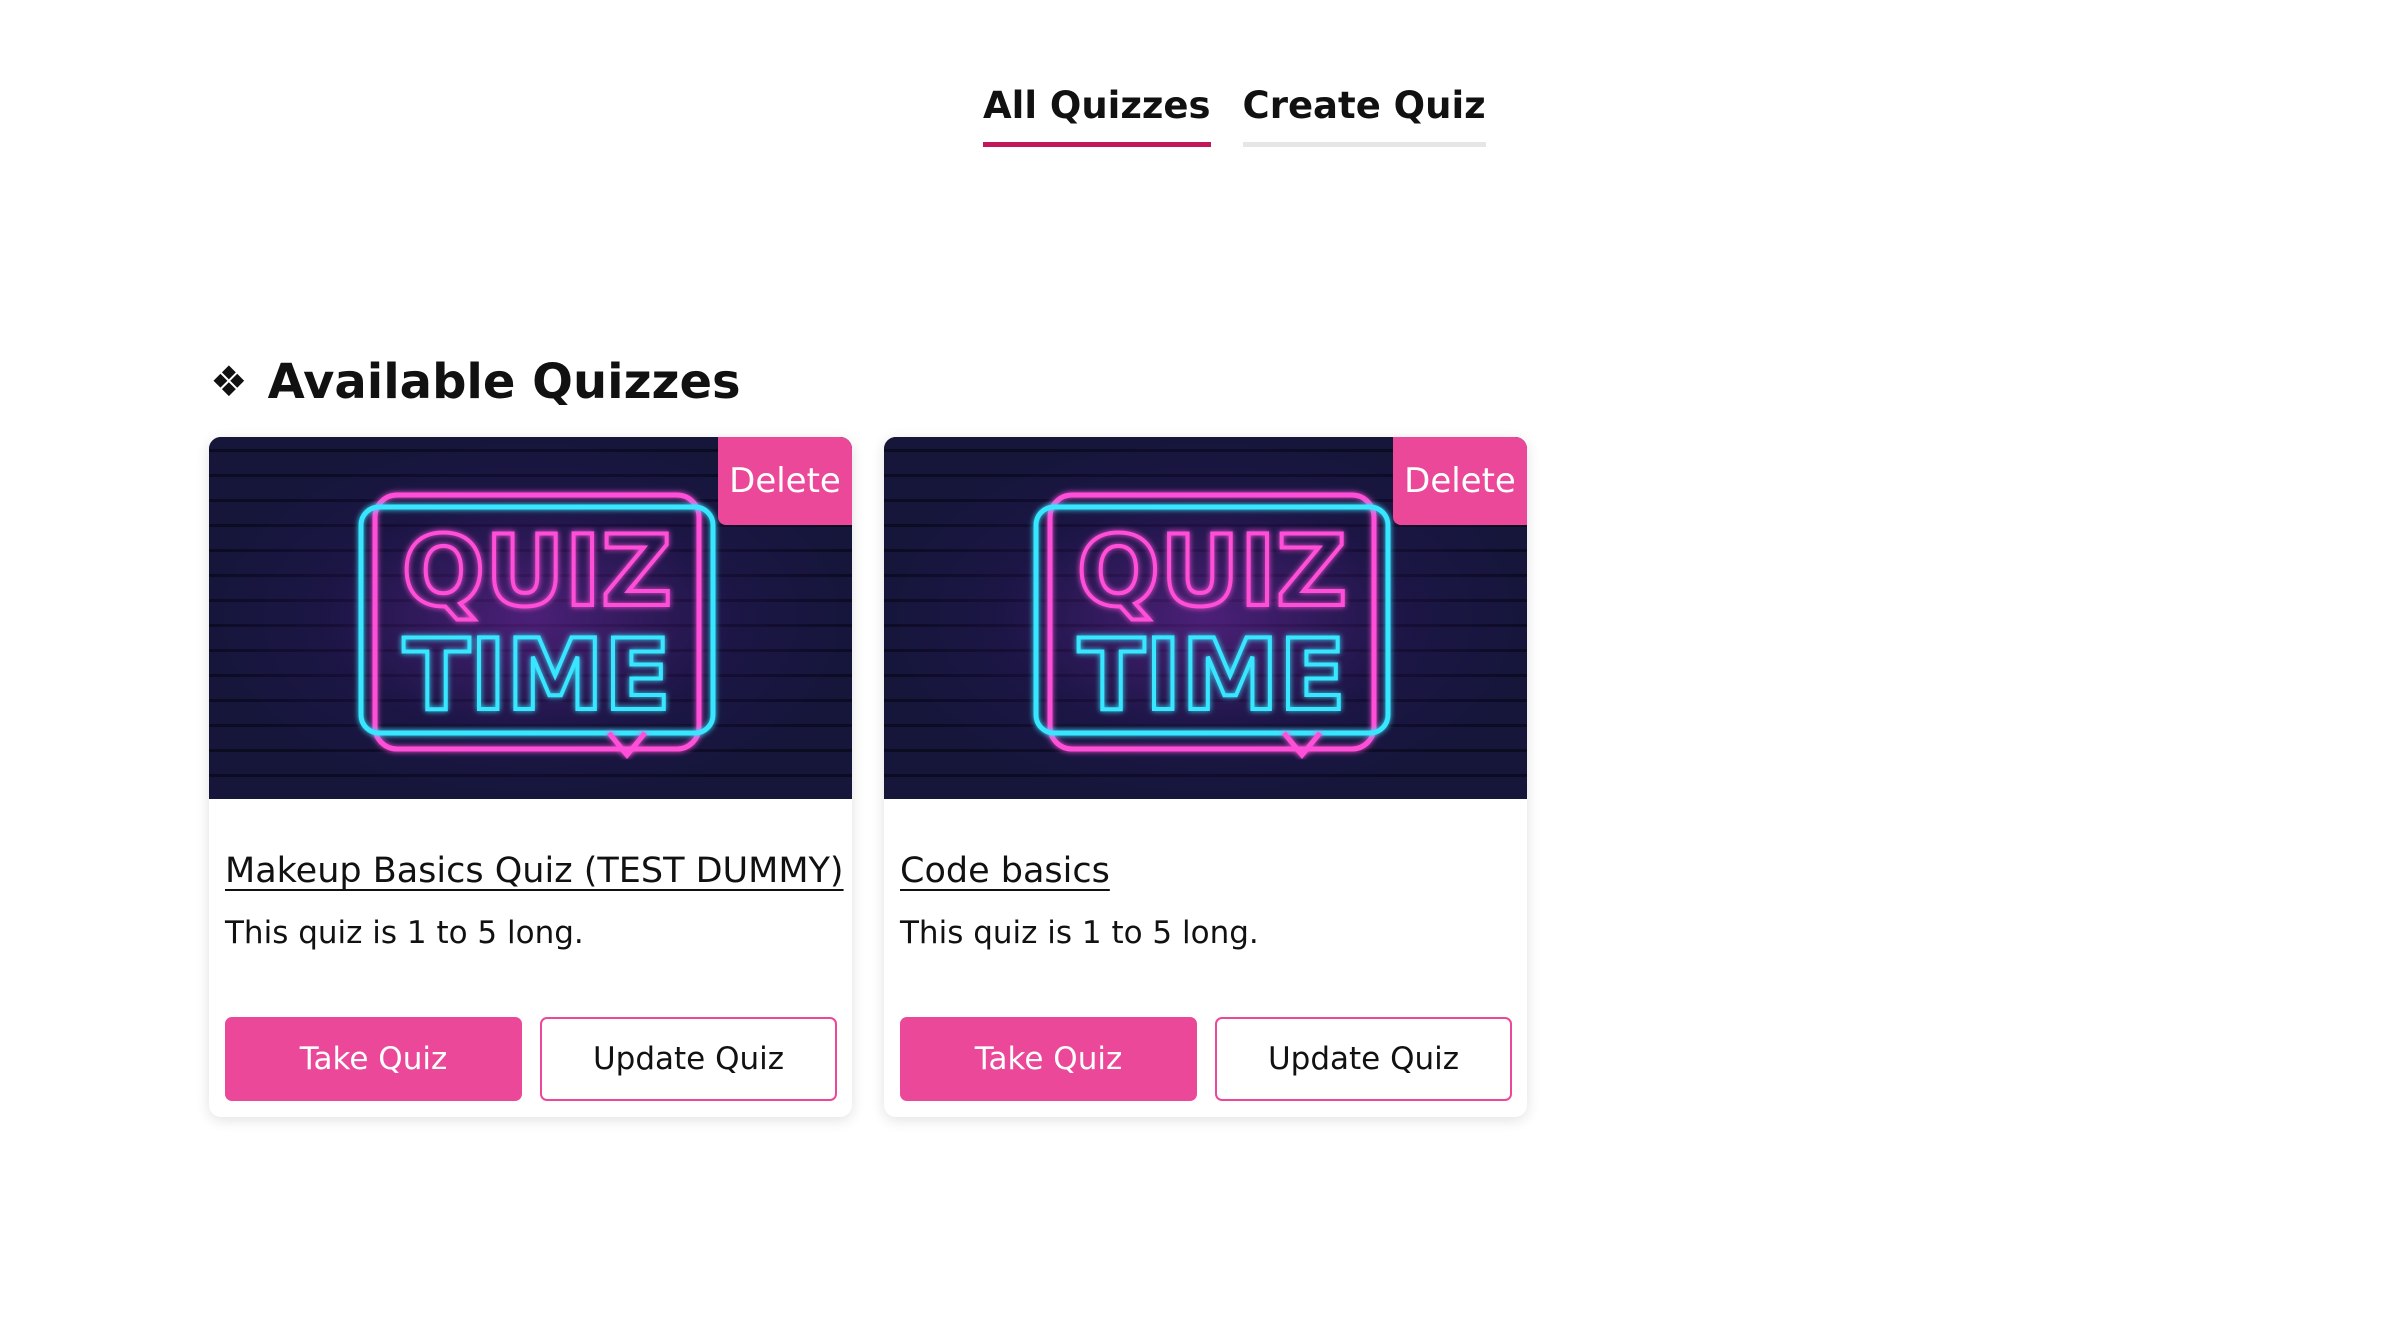  Describe the element at coordinates (1364, 116) in the screenshot. I see `nav-create-quiz: Create Quiz` at that location.